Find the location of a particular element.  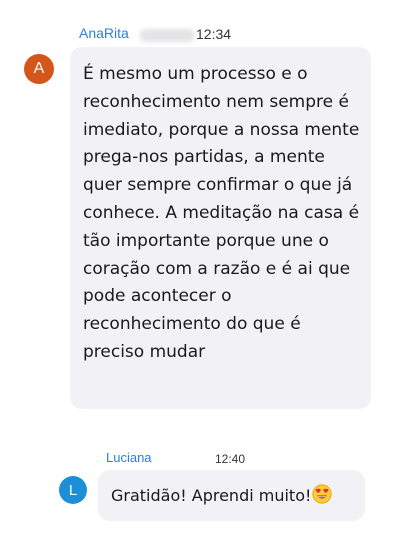

avatar: L is located at coordinates (73, 490).